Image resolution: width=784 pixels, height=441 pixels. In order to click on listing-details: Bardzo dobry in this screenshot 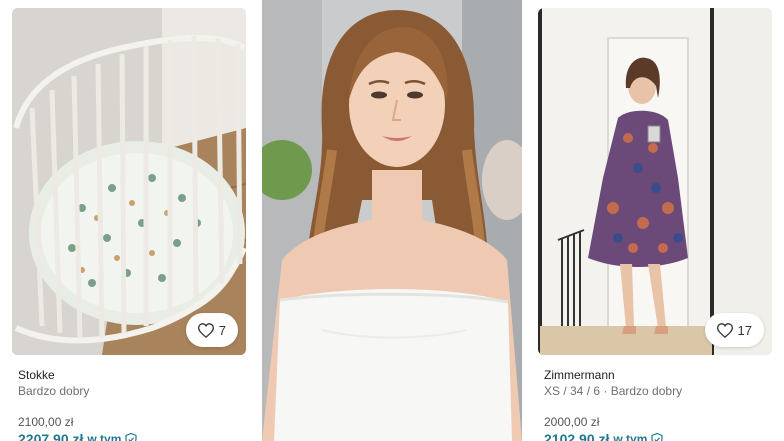, I will do `click(54, 391)`.